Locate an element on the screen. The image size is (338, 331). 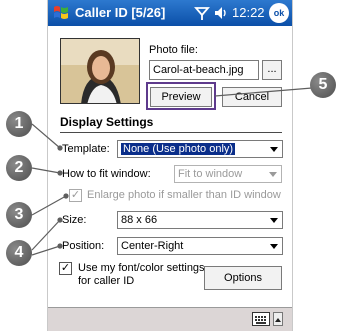
signal-icon is located at coordinates (202, 13).